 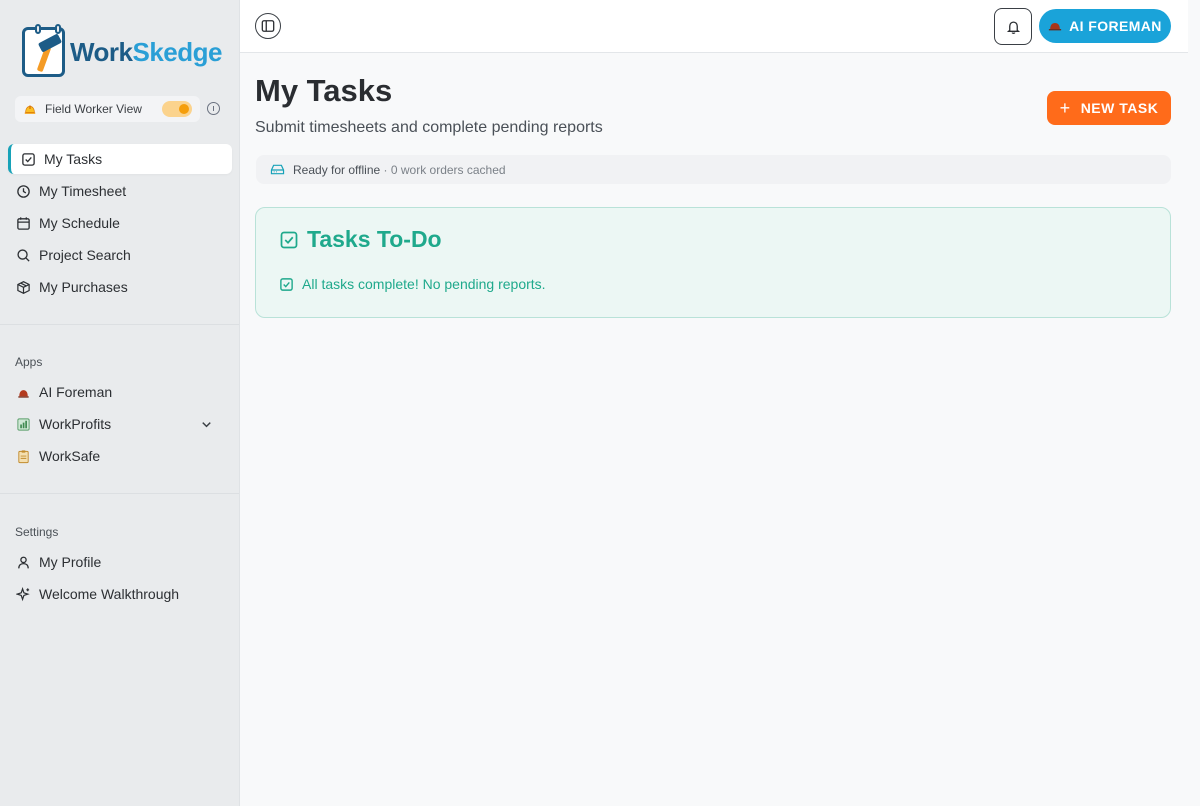 What do you see at coordinates (23, 223) in the screenshot?
I see `calendar-icon` at bounding box center [23, 223].